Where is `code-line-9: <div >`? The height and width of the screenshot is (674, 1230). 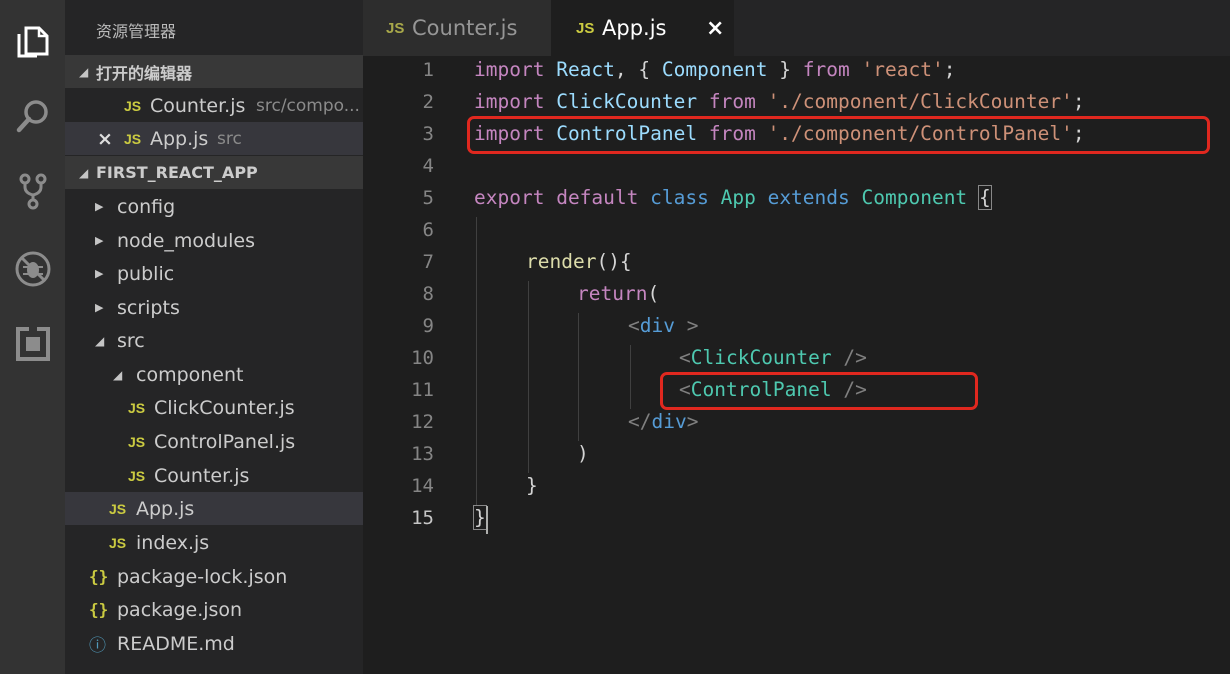
code-line-9: <div > is located at coordinates (663, 325).